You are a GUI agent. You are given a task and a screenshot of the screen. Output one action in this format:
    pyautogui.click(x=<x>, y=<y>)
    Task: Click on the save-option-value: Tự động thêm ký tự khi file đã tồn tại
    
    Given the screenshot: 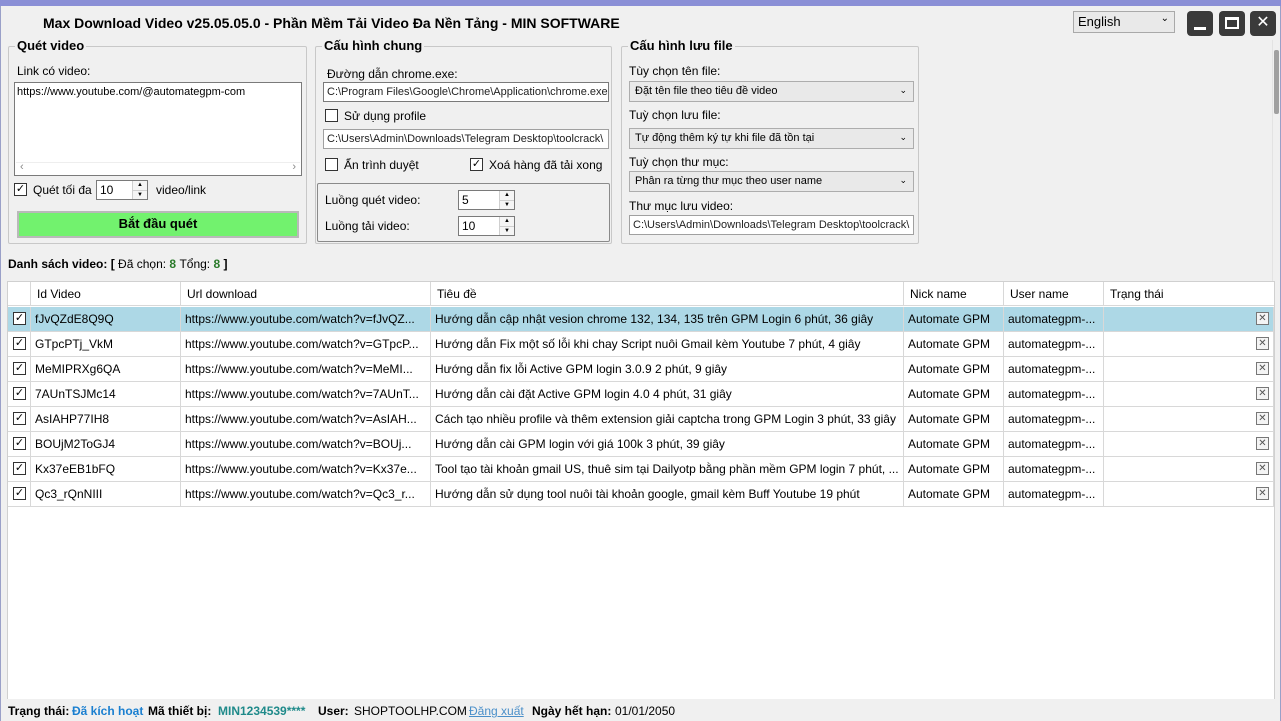 What is the action you would take?
    pyautogui.click(x=725, y=138)
    